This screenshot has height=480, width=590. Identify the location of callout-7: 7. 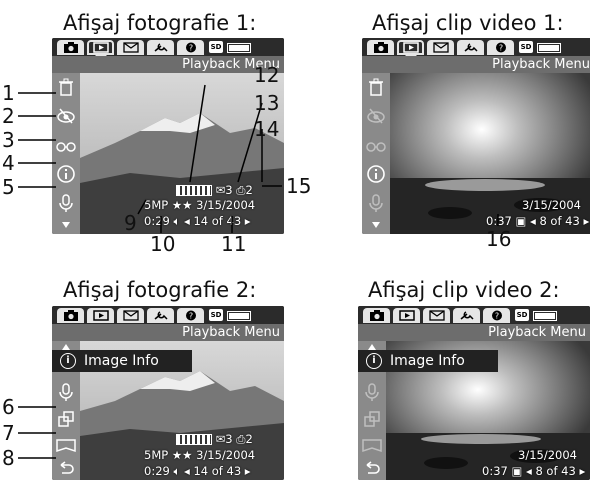
(8, 433).